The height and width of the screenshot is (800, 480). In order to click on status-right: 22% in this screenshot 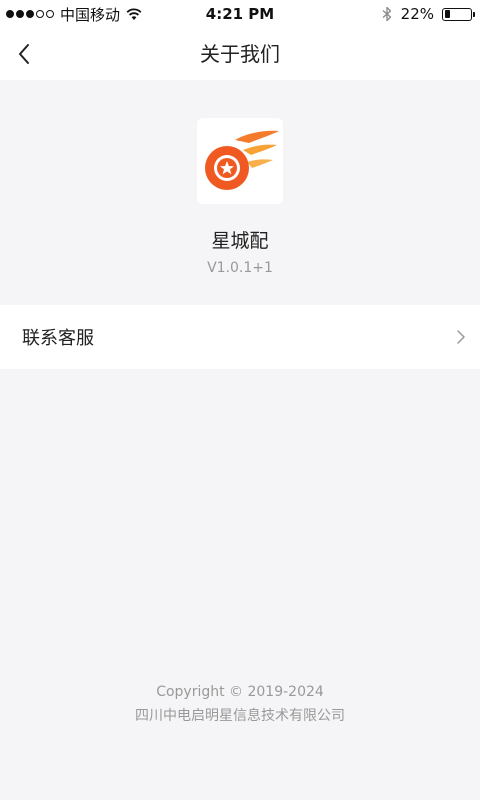, I will do `click(428, 14)`.